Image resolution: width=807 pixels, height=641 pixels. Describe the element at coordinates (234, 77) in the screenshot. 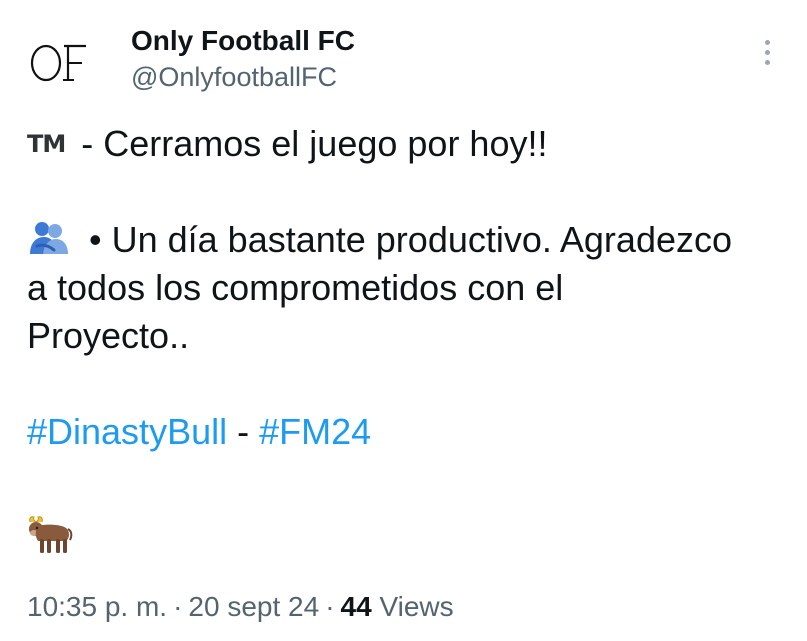

I see `author-handle: @OnlyfootballFC` at that location.